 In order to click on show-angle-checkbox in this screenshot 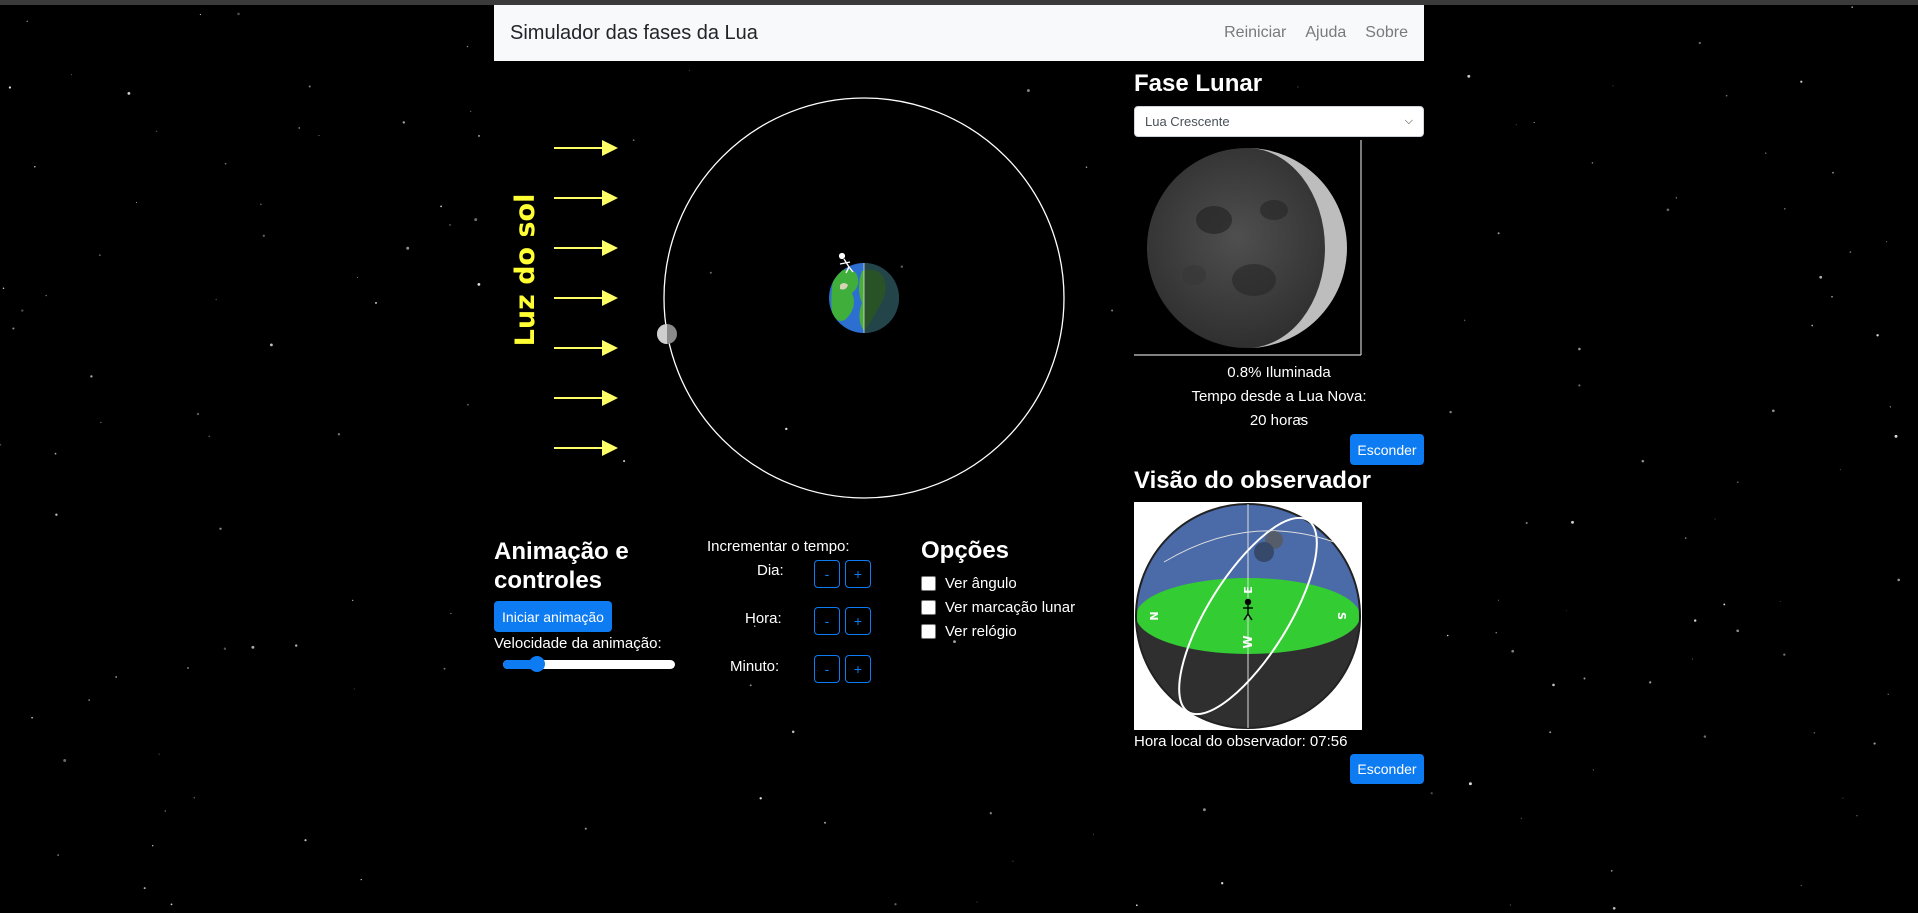, I will do `click(928, 583)`.